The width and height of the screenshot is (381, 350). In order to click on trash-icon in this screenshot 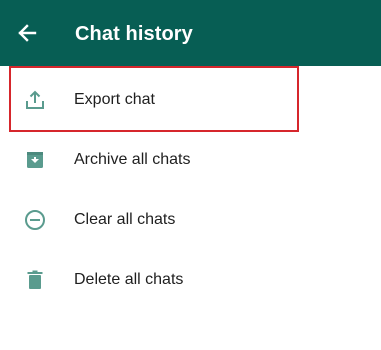, I will do `click(35, 280)`.